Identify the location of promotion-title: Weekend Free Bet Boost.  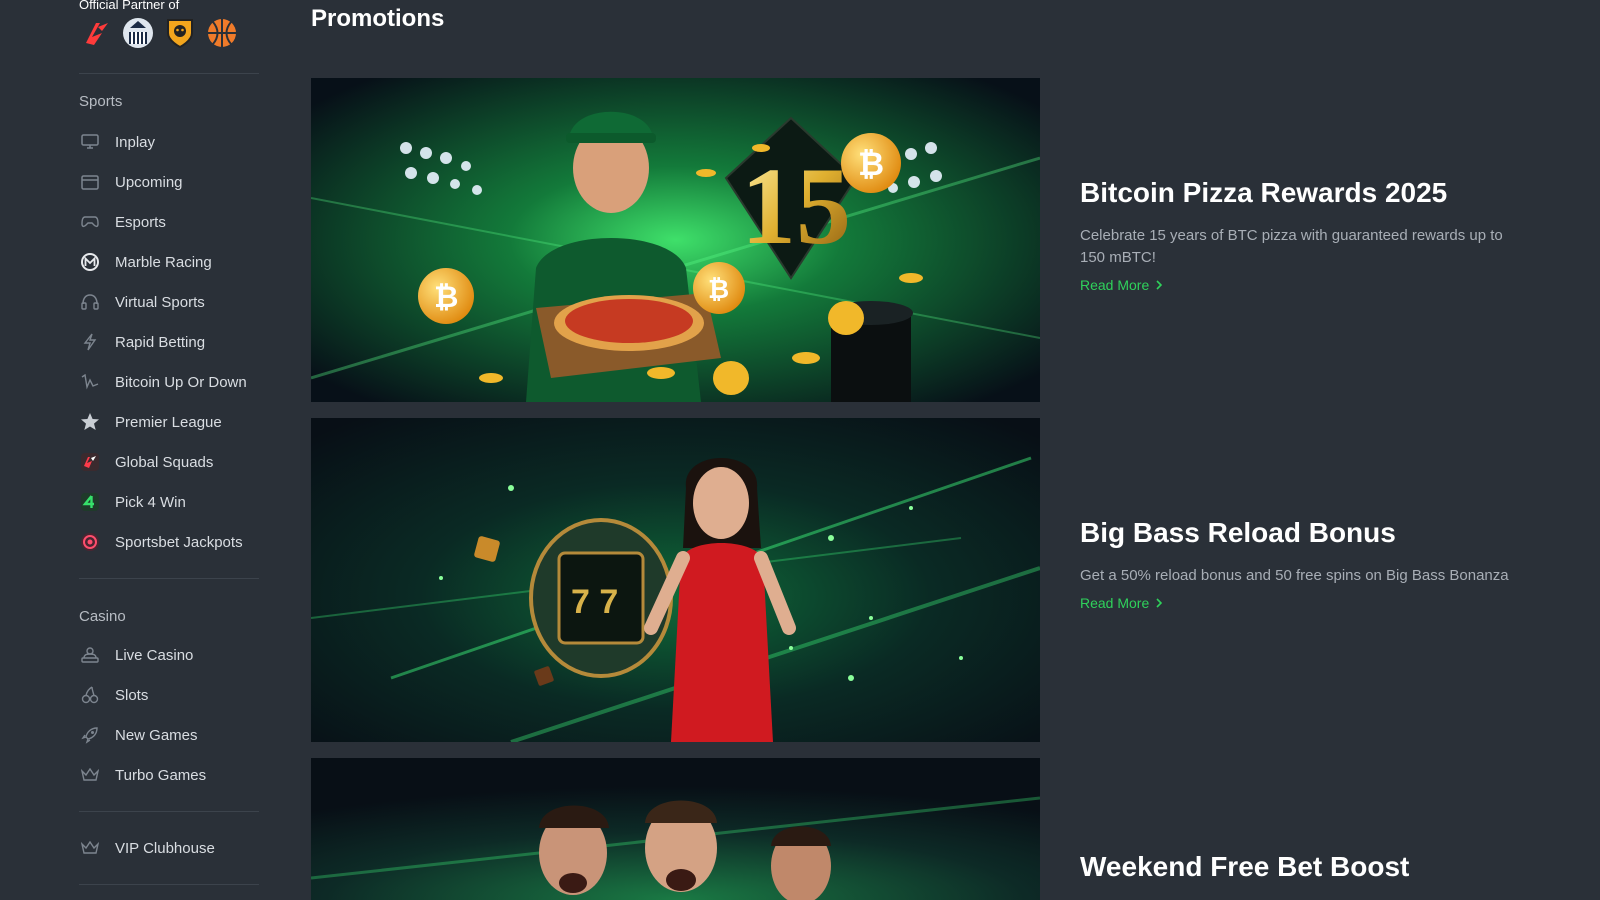
(1245, 866).